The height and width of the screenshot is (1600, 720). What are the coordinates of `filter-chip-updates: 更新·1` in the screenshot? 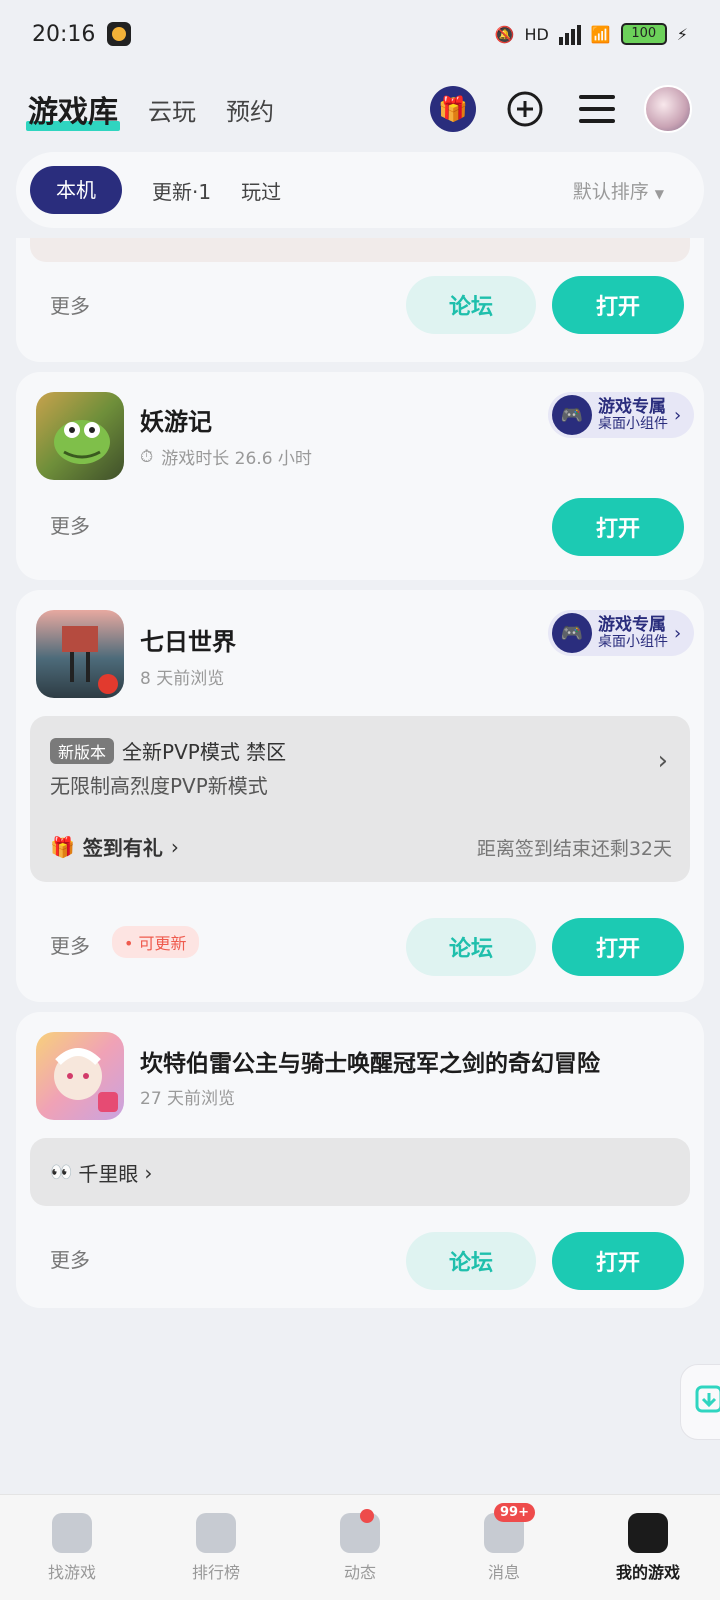 It's located at (181, 190).